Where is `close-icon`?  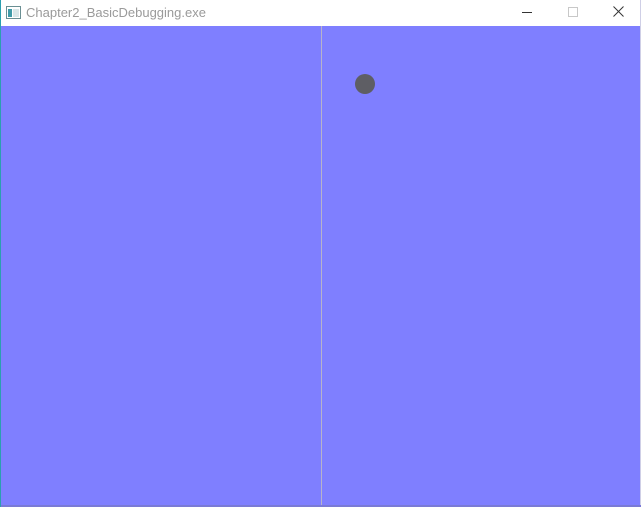
close-icon is located at coordinates (618, 13).